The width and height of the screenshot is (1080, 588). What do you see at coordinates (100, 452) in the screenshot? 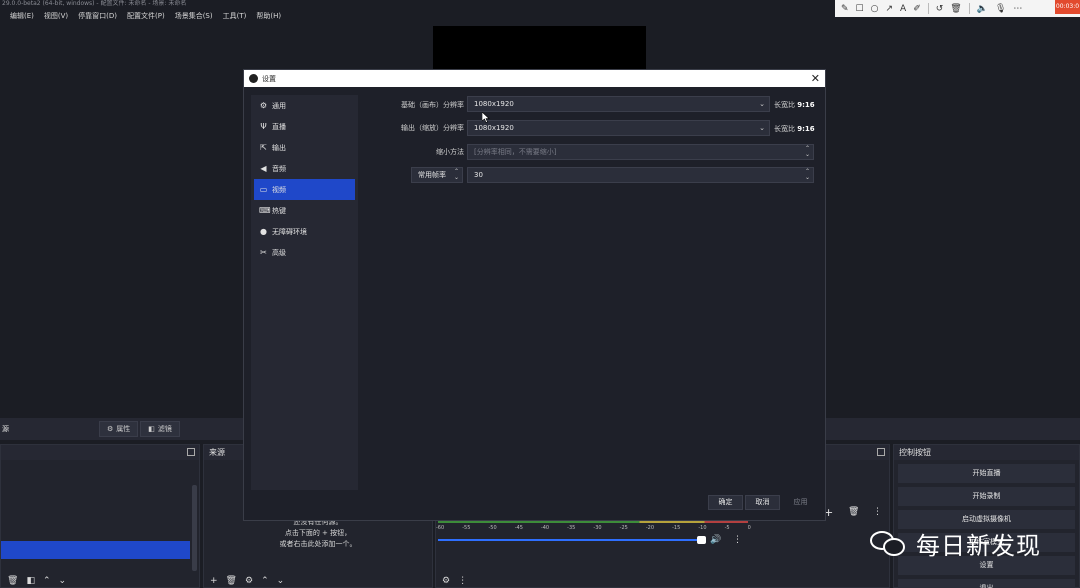
I see `scenes-dock-title` at bounding box center [100, 452].